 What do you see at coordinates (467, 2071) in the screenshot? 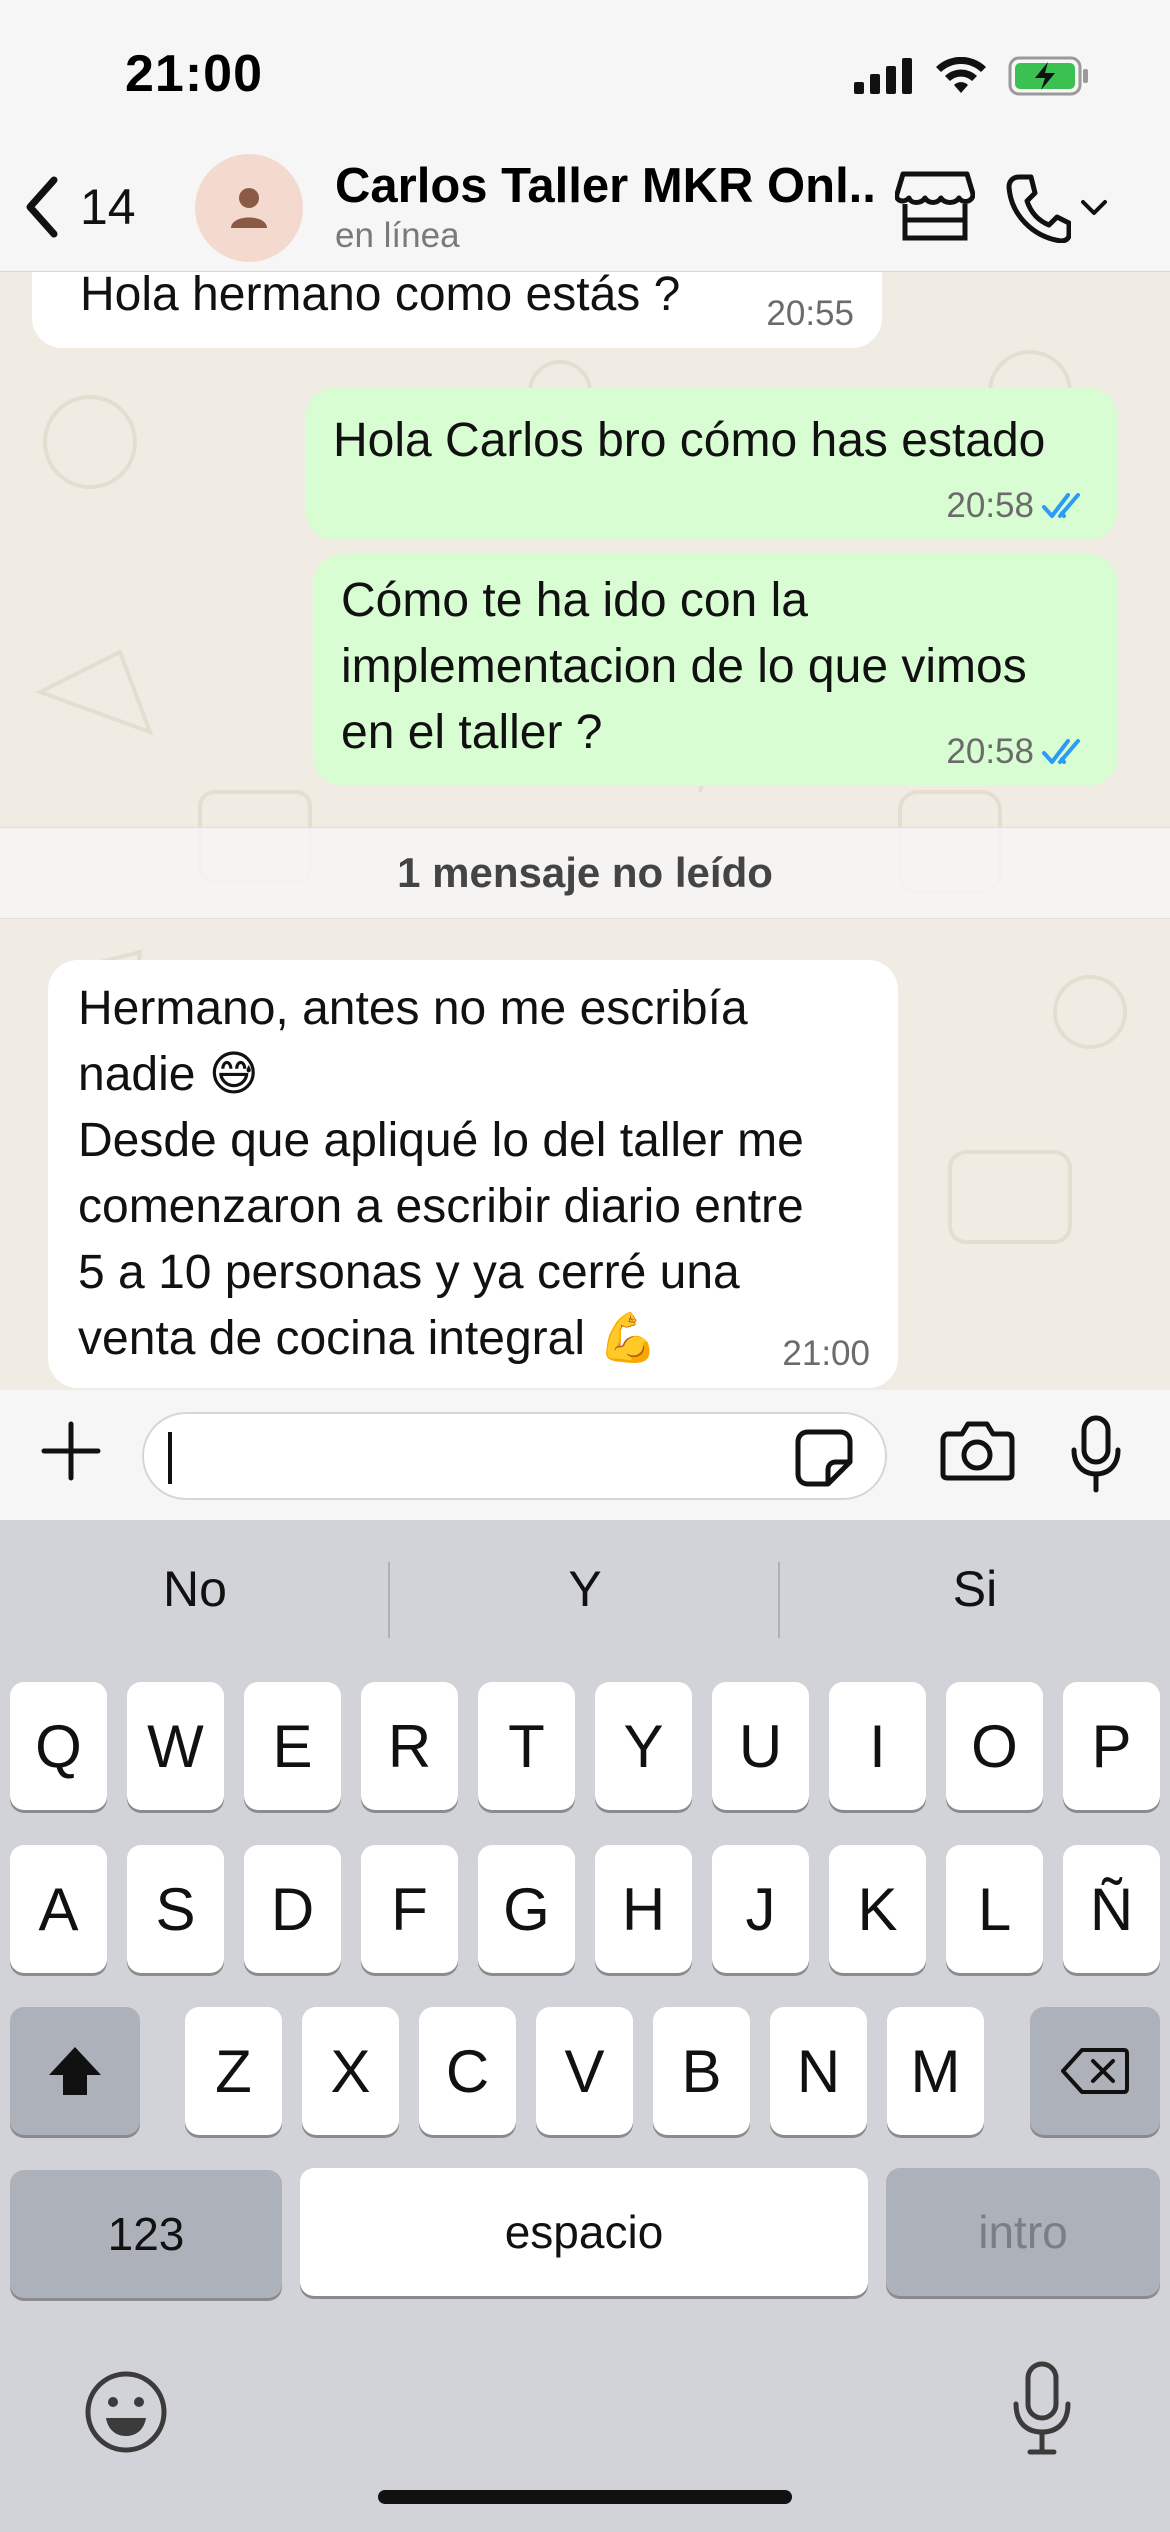
I see `key-c: C` at bounding box center [467, 2071].